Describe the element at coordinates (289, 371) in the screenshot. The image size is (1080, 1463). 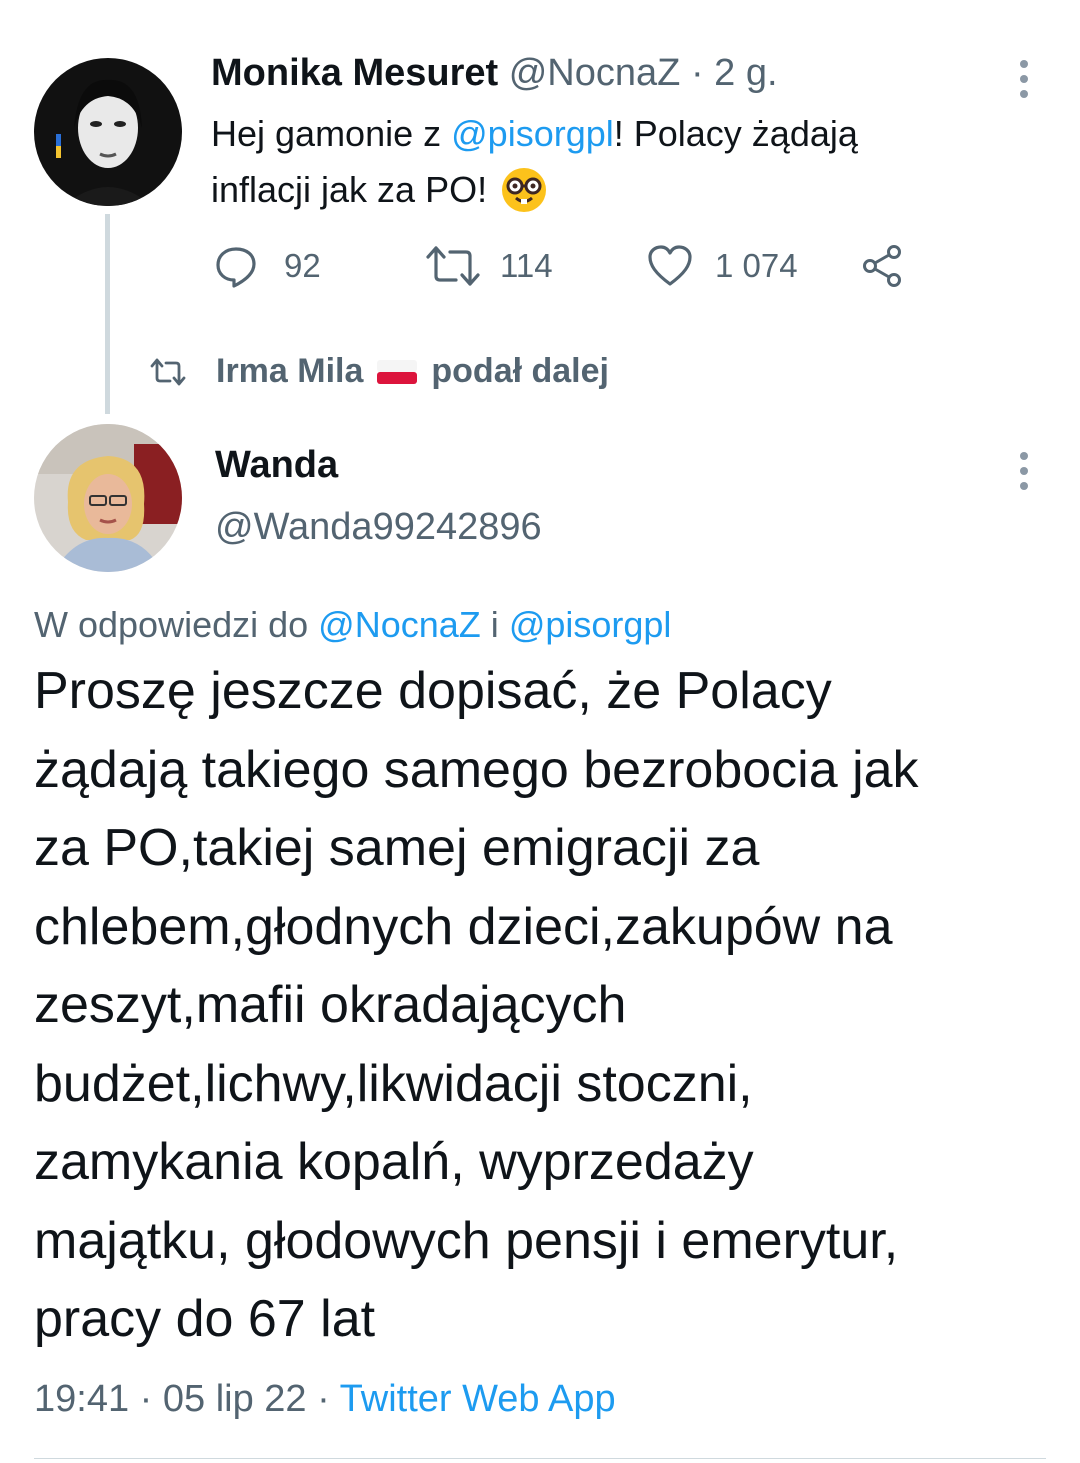
I see `retweeter-name: Irma Mila` at that location.